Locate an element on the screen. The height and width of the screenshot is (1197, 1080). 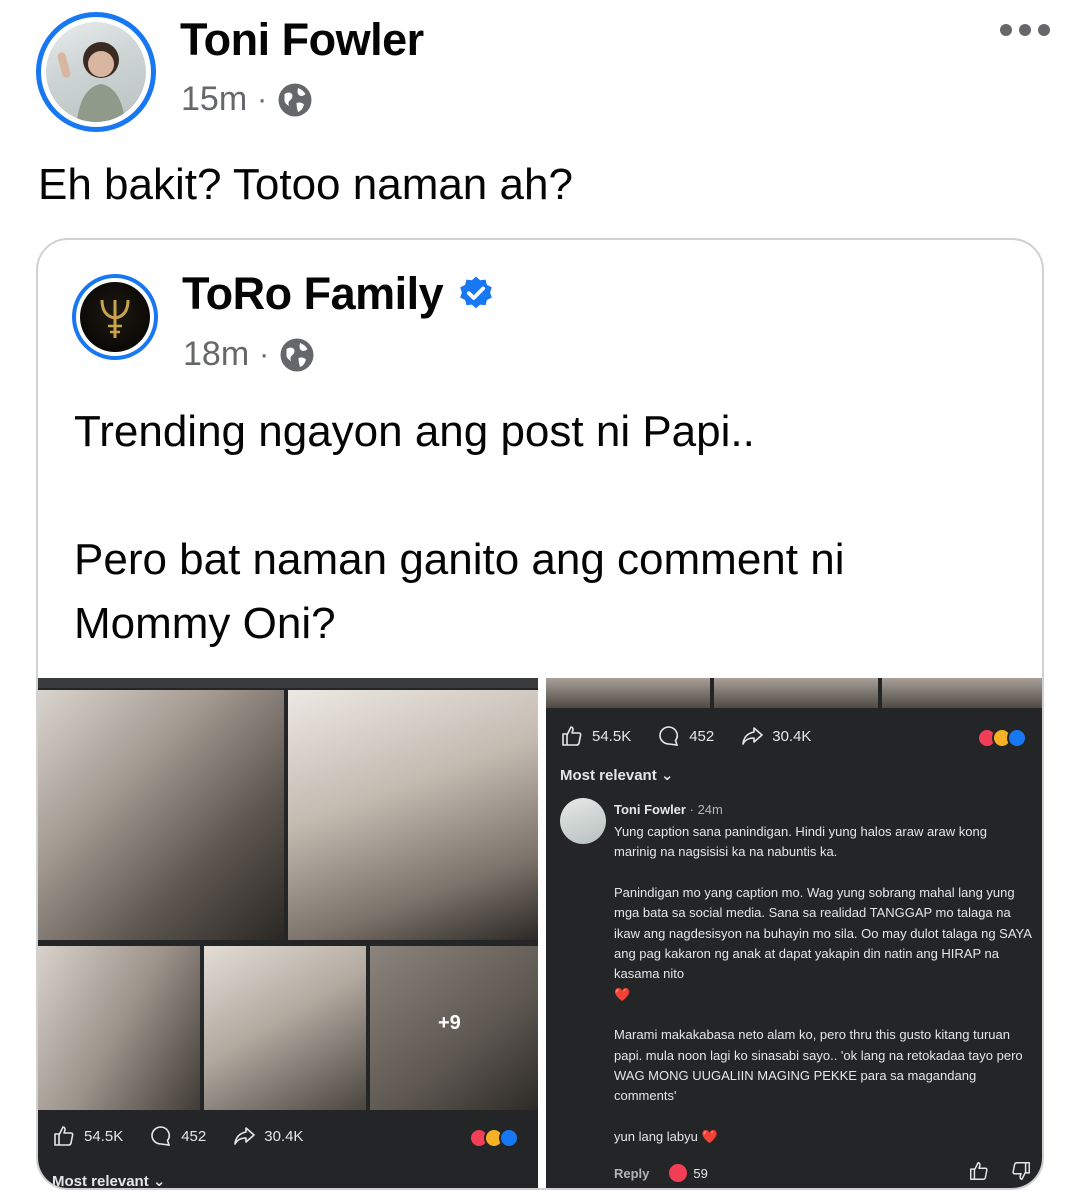
comment-reactions: 59 is located at coordinates (688, 1173).